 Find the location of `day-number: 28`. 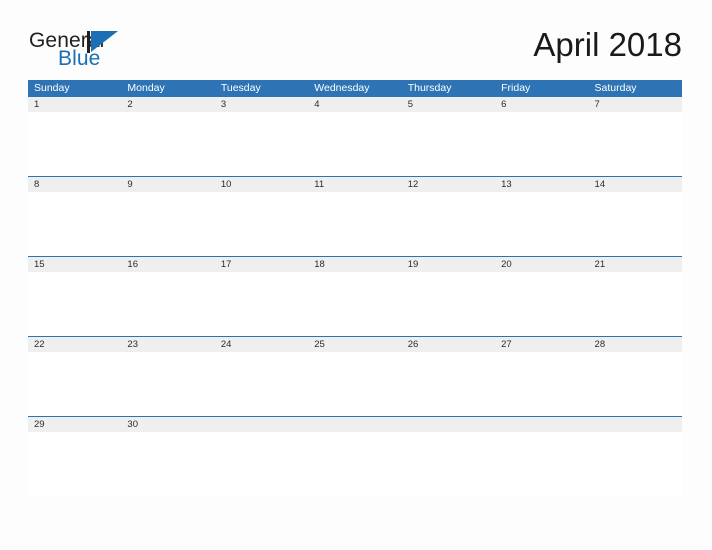

day-number: 28 is located at coordinates (635, 344).